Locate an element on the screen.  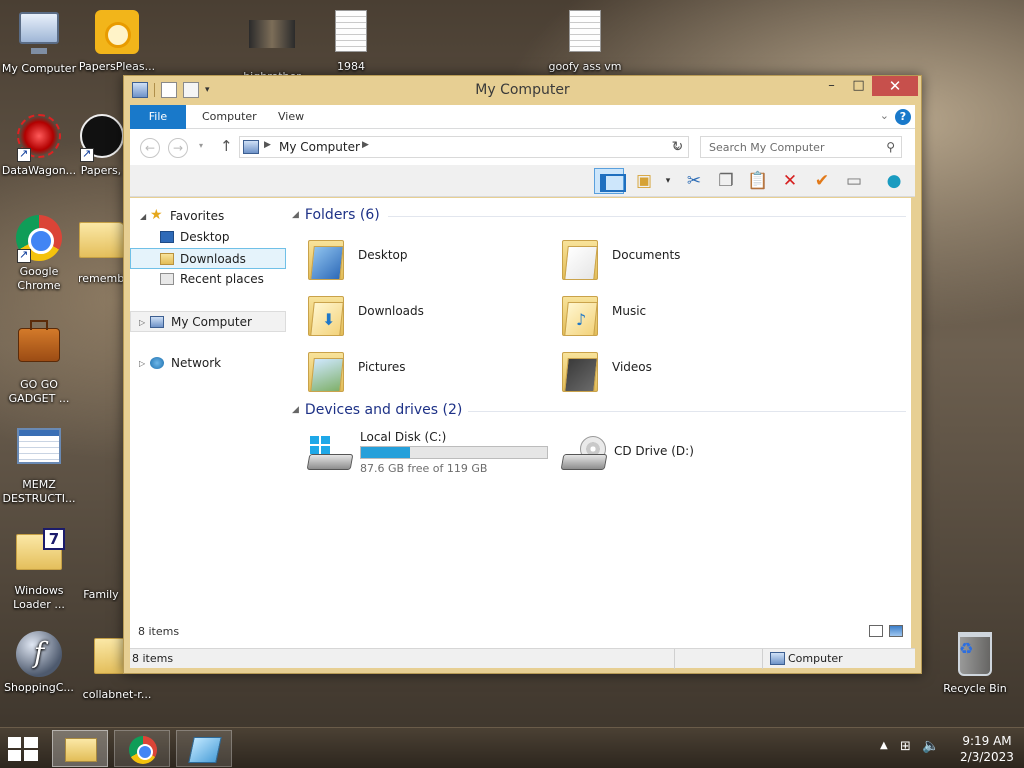
desktop-icon-my-computer: My Computer is located at coordinates (39, 42).